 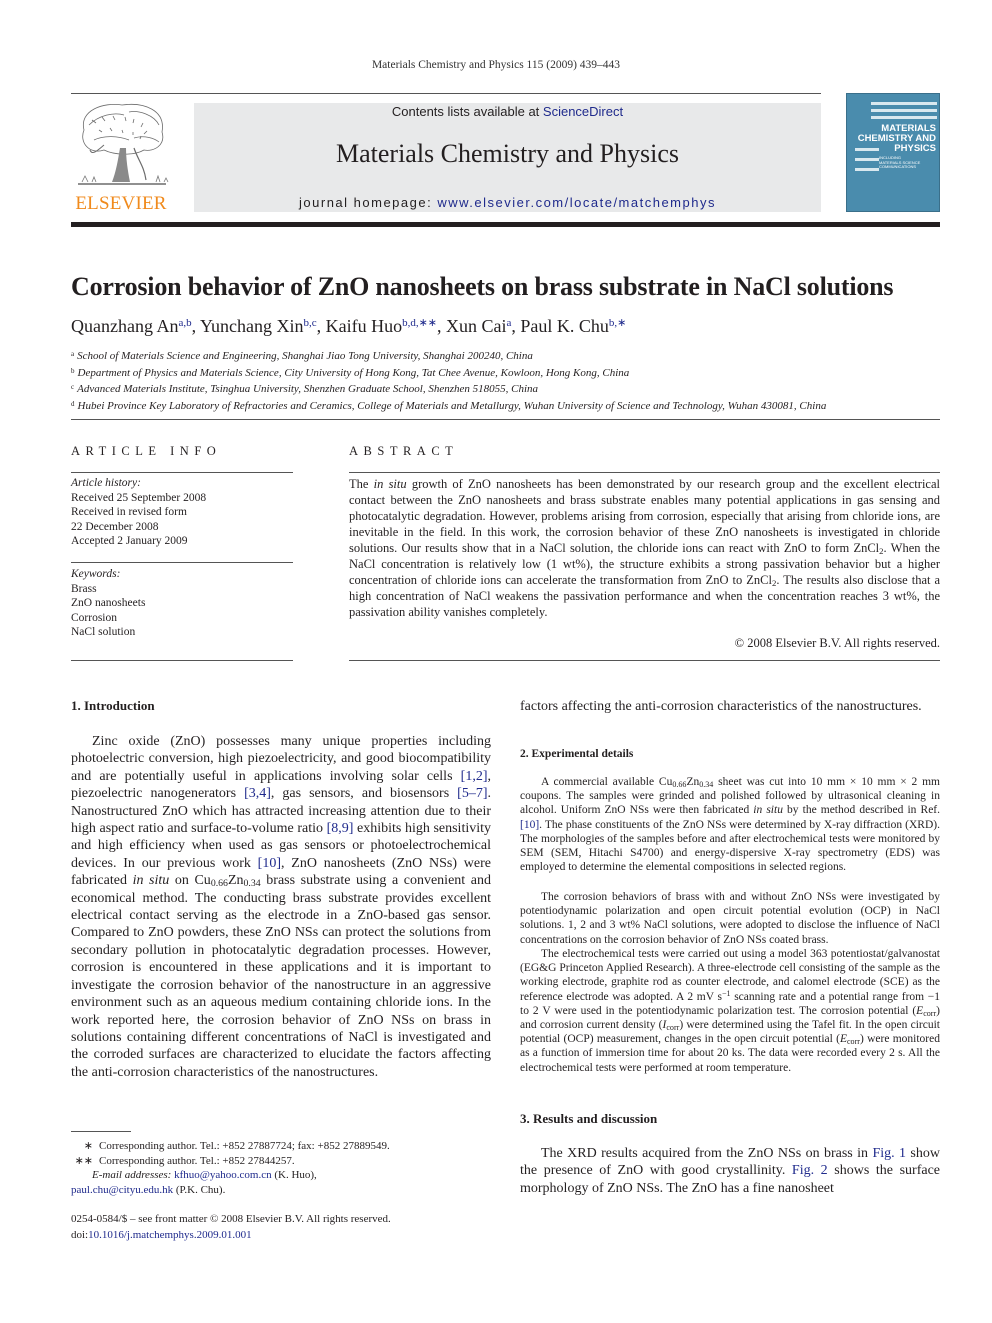 What do you see at coordinates (146, 451) in the screenshot?
I see `article-info-heading: ARTICLE INFO` at bounding box center [146, 451].